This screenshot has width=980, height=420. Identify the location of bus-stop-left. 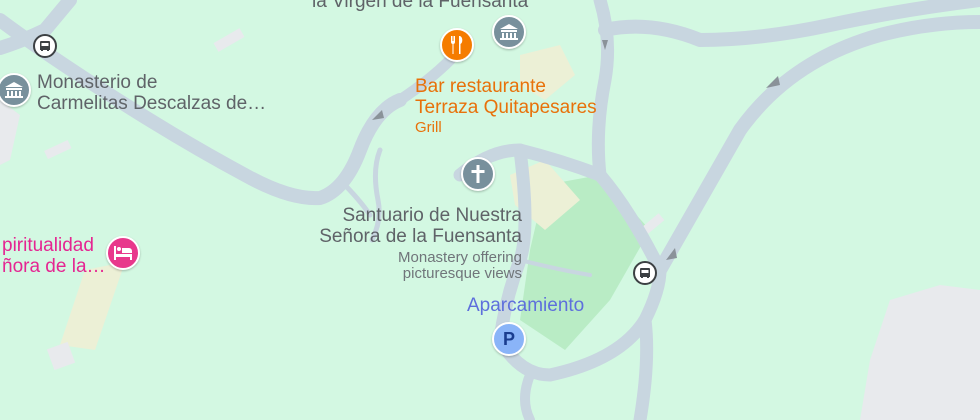
(45, 46).